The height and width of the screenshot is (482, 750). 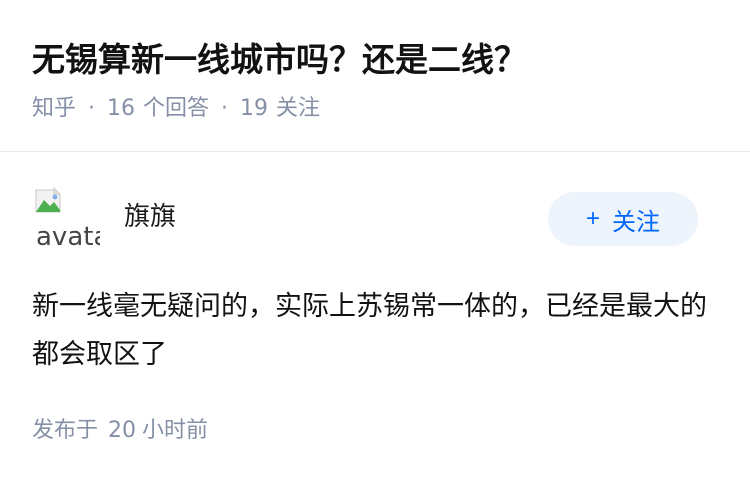 I want to click on follower-count-label: 关注, so click(x=298, y=108).